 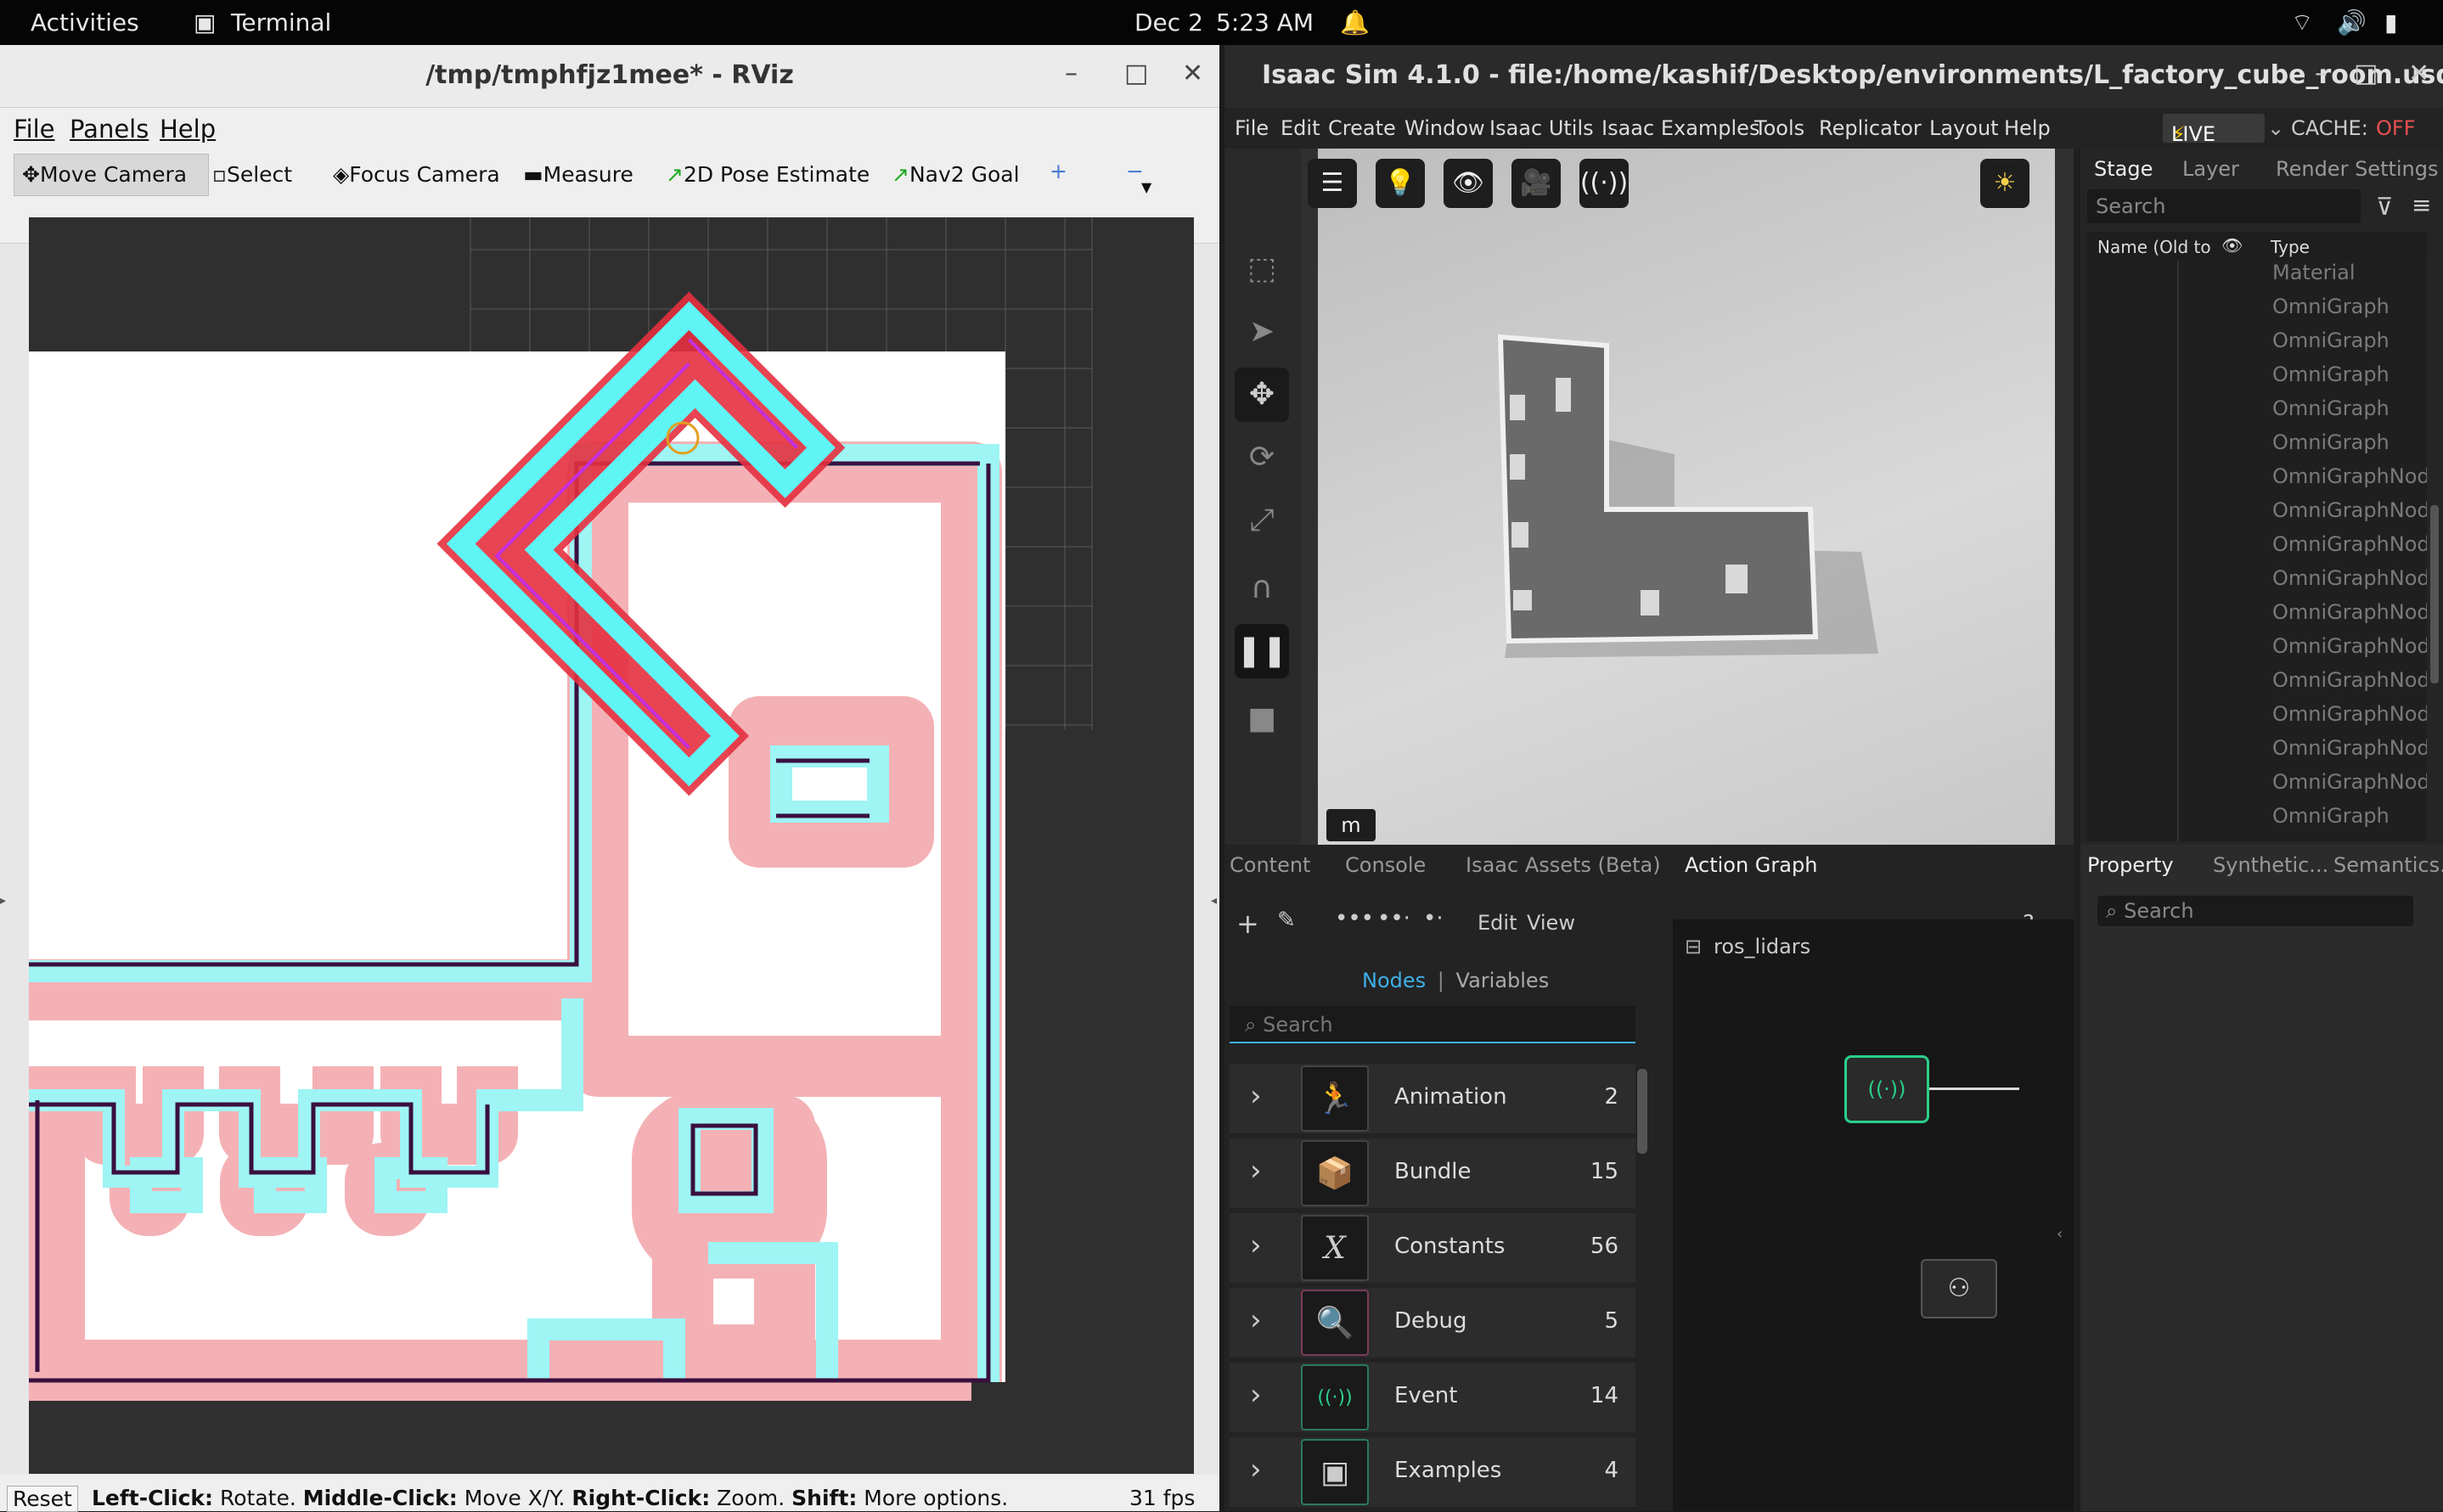 What do you see at coordinates (1265, 22) in the screenshot?
I see `clock: 5:23 AM` at bounding box center [1265, 22].